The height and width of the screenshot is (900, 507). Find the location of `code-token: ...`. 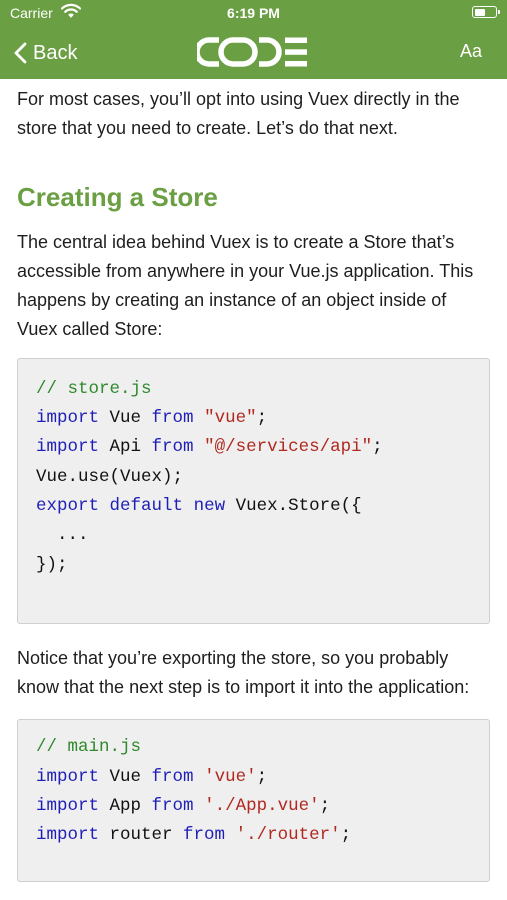

code-token: ... is located at coordinates (62, 535).